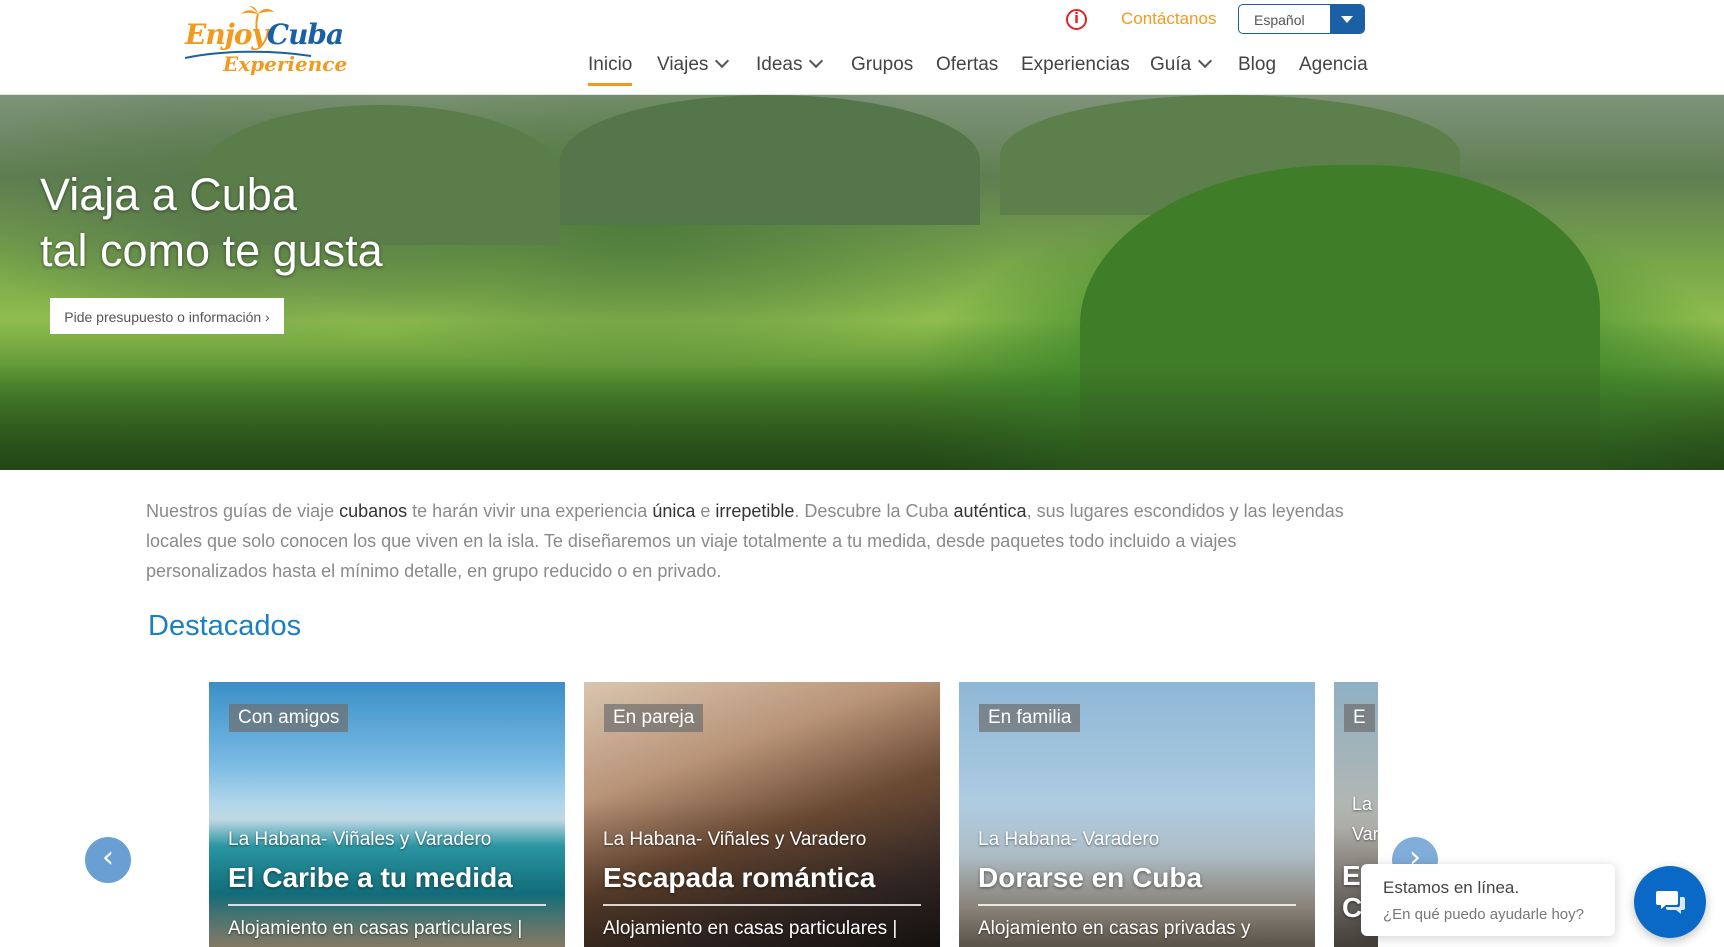 Image resolution: width=1724 pixels, height=947 pixels. I want to click on featured-title: Destacados, so click(225, 626).